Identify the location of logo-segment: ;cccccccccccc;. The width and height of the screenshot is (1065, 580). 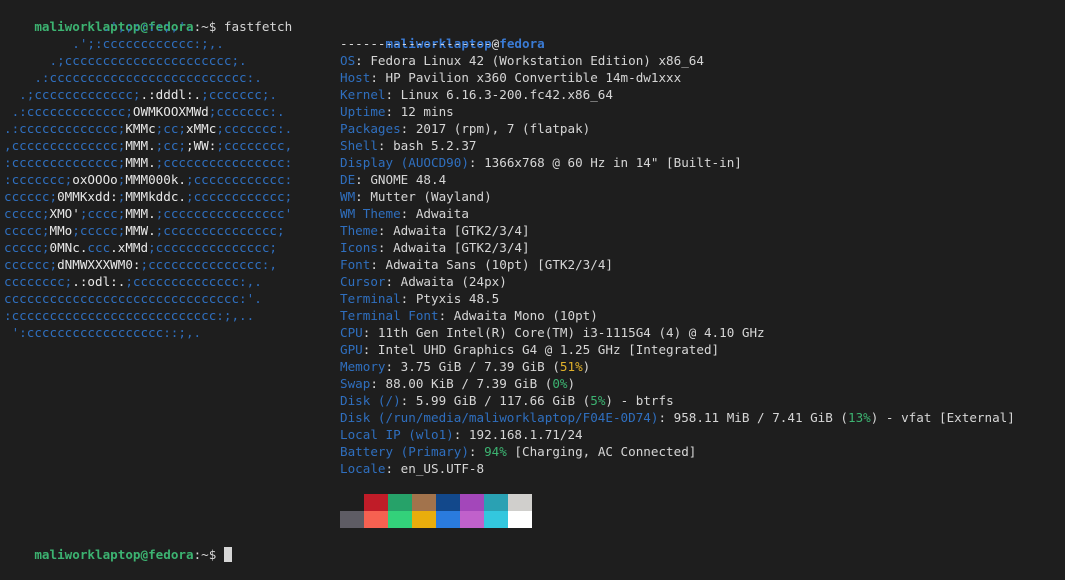
(239, 196).